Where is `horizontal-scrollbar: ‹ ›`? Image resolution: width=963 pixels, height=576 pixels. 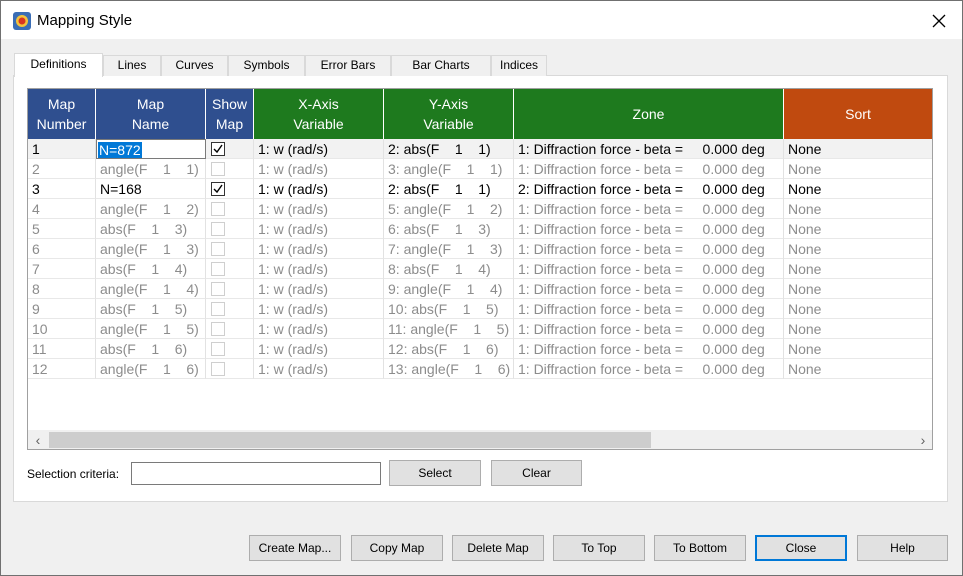
horizontal-scrollbar: ‹ › is located at coordinates (480, 439).